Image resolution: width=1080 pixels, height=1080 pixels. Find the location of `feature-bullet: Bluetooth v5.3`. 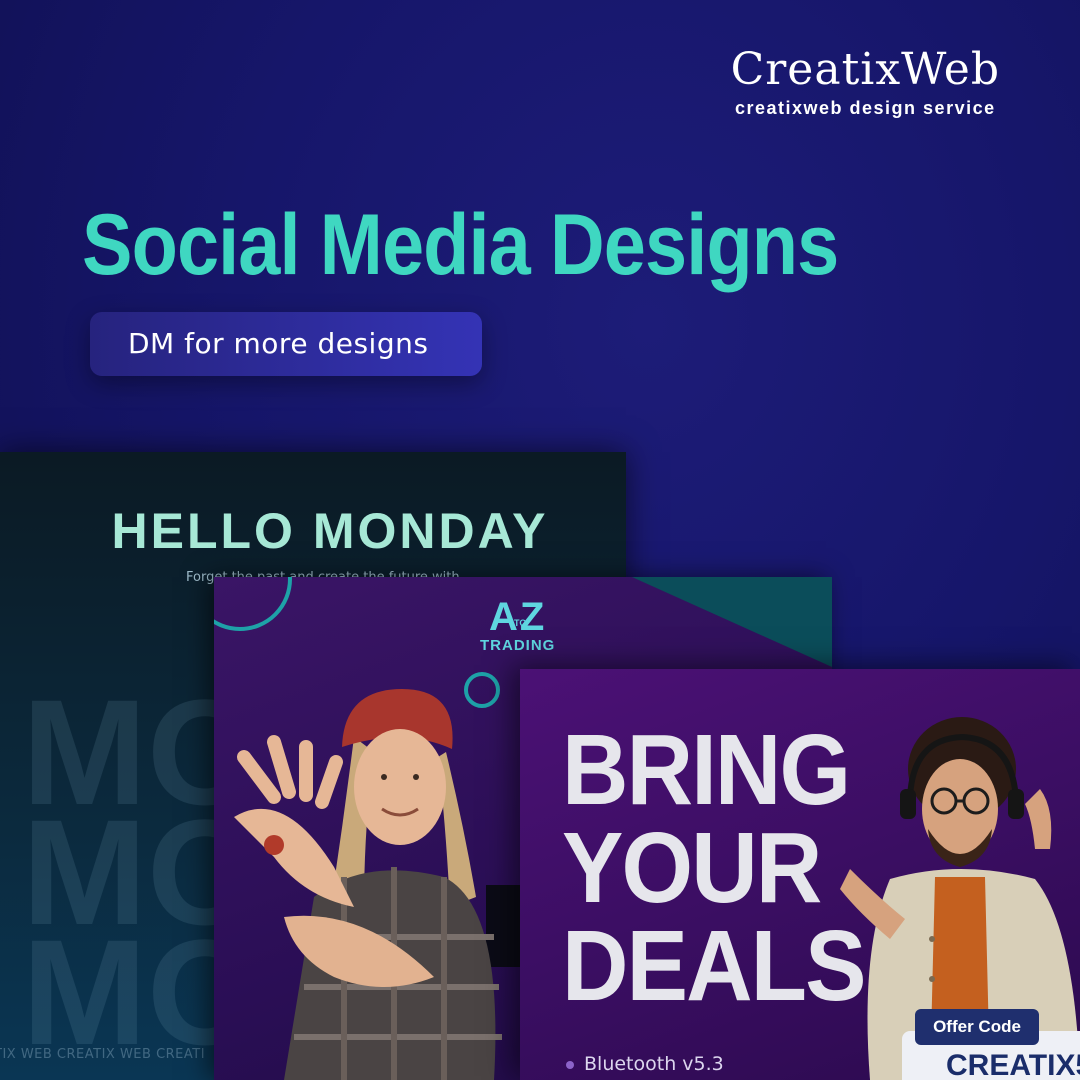

feature-bullet: Bluetooth v5.3 is located at coordinates (645, 1064).